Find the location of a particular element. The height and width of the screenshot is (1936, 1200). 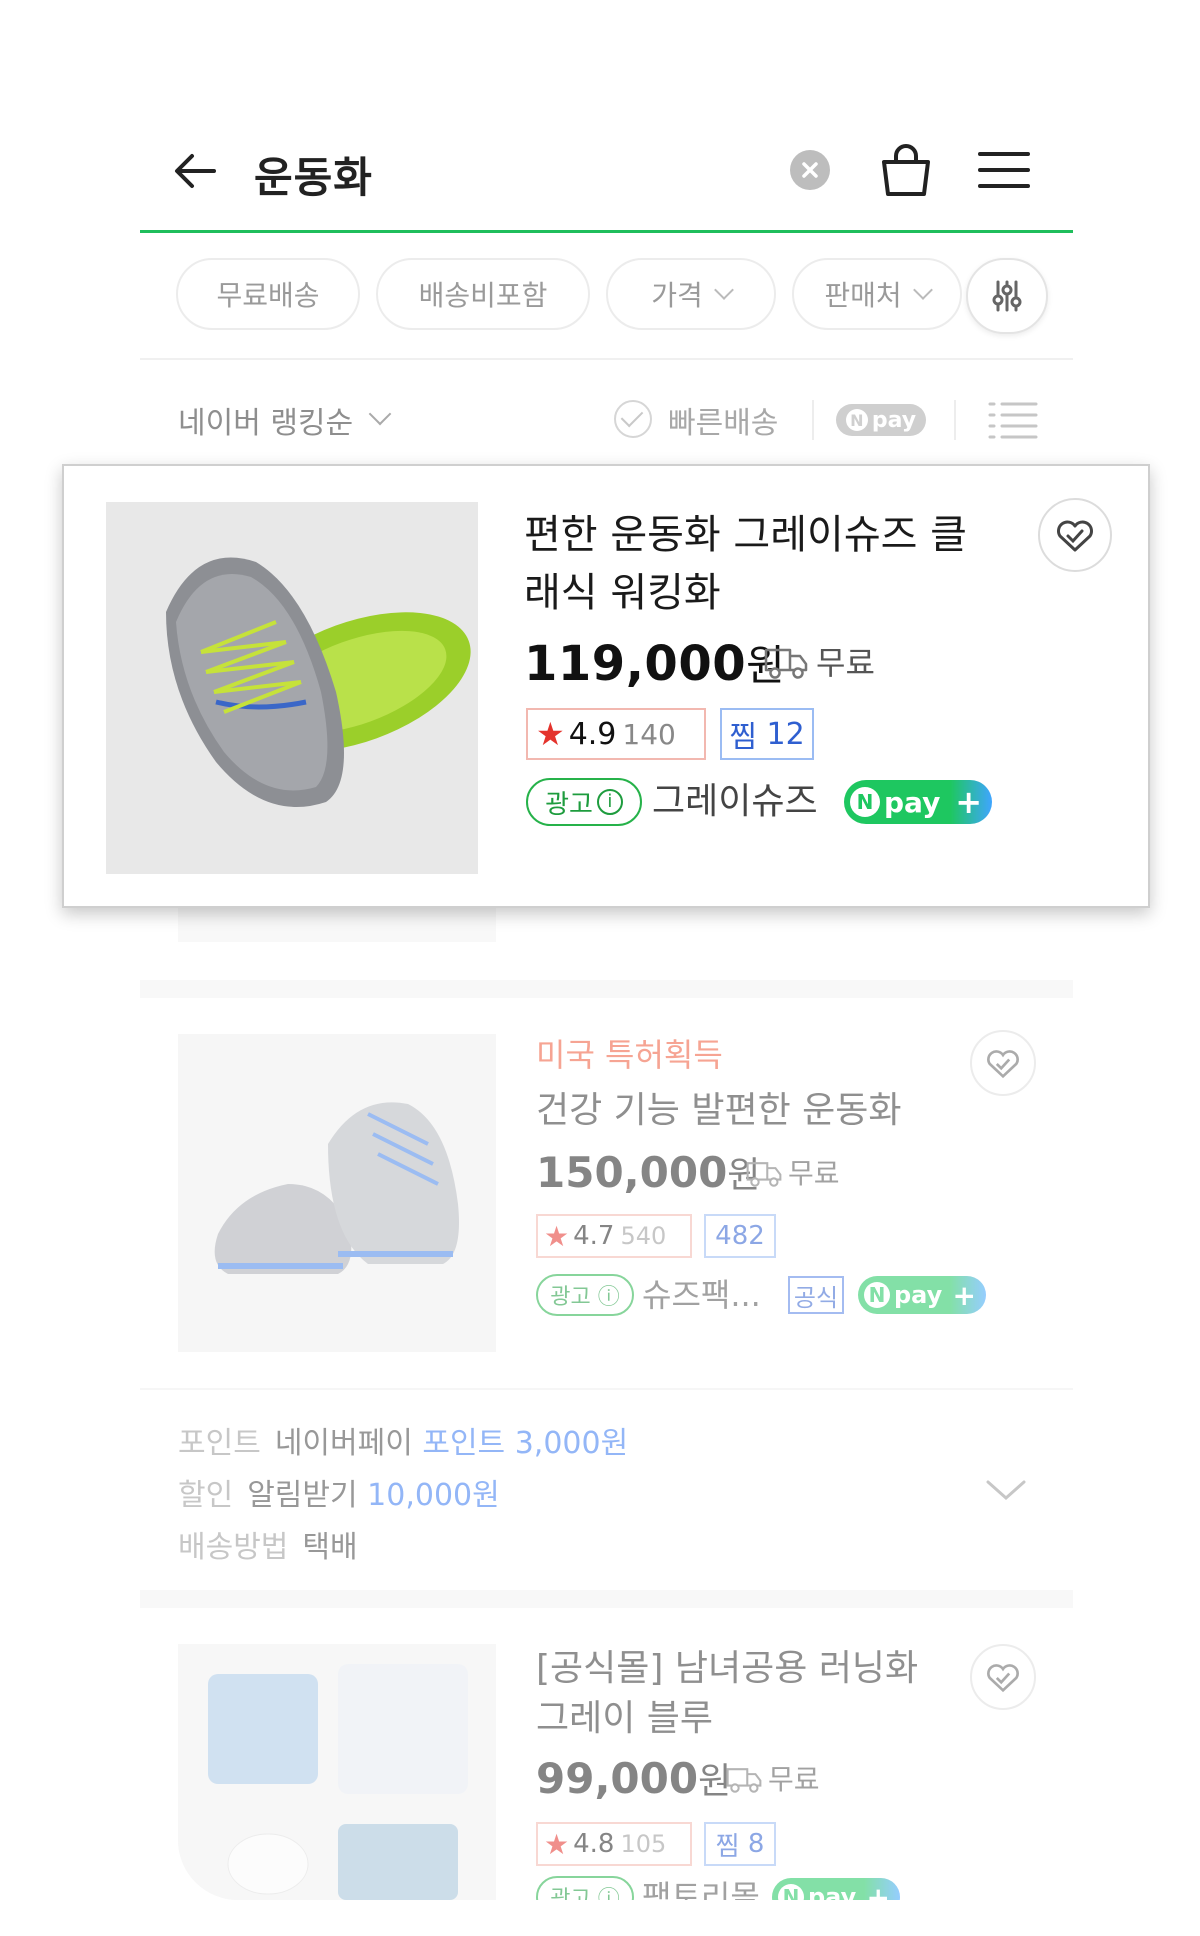

product-title: [공식몰] 남녀공용 러닝화 그레이 블루 is located at coordinates (746, 1694).